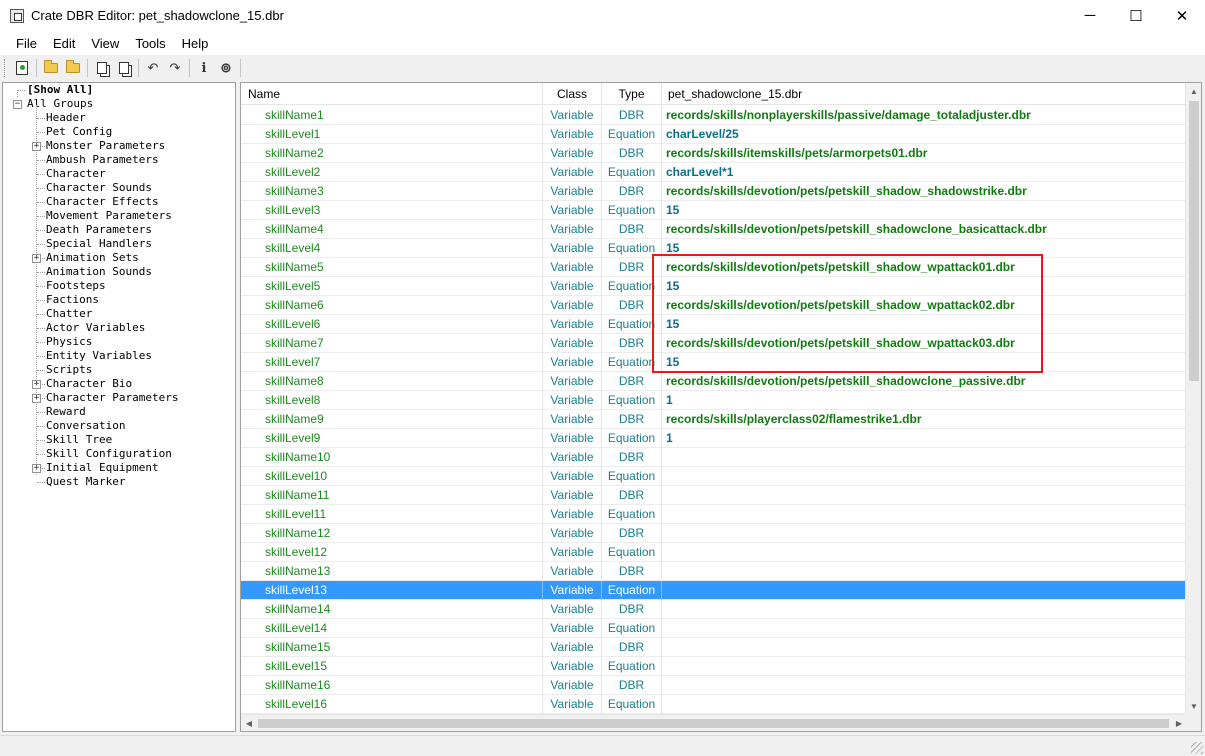  Describe the element at coordinates (109, 216) in the screenshot. I see `tree-item: Movement Parameters` at that location.